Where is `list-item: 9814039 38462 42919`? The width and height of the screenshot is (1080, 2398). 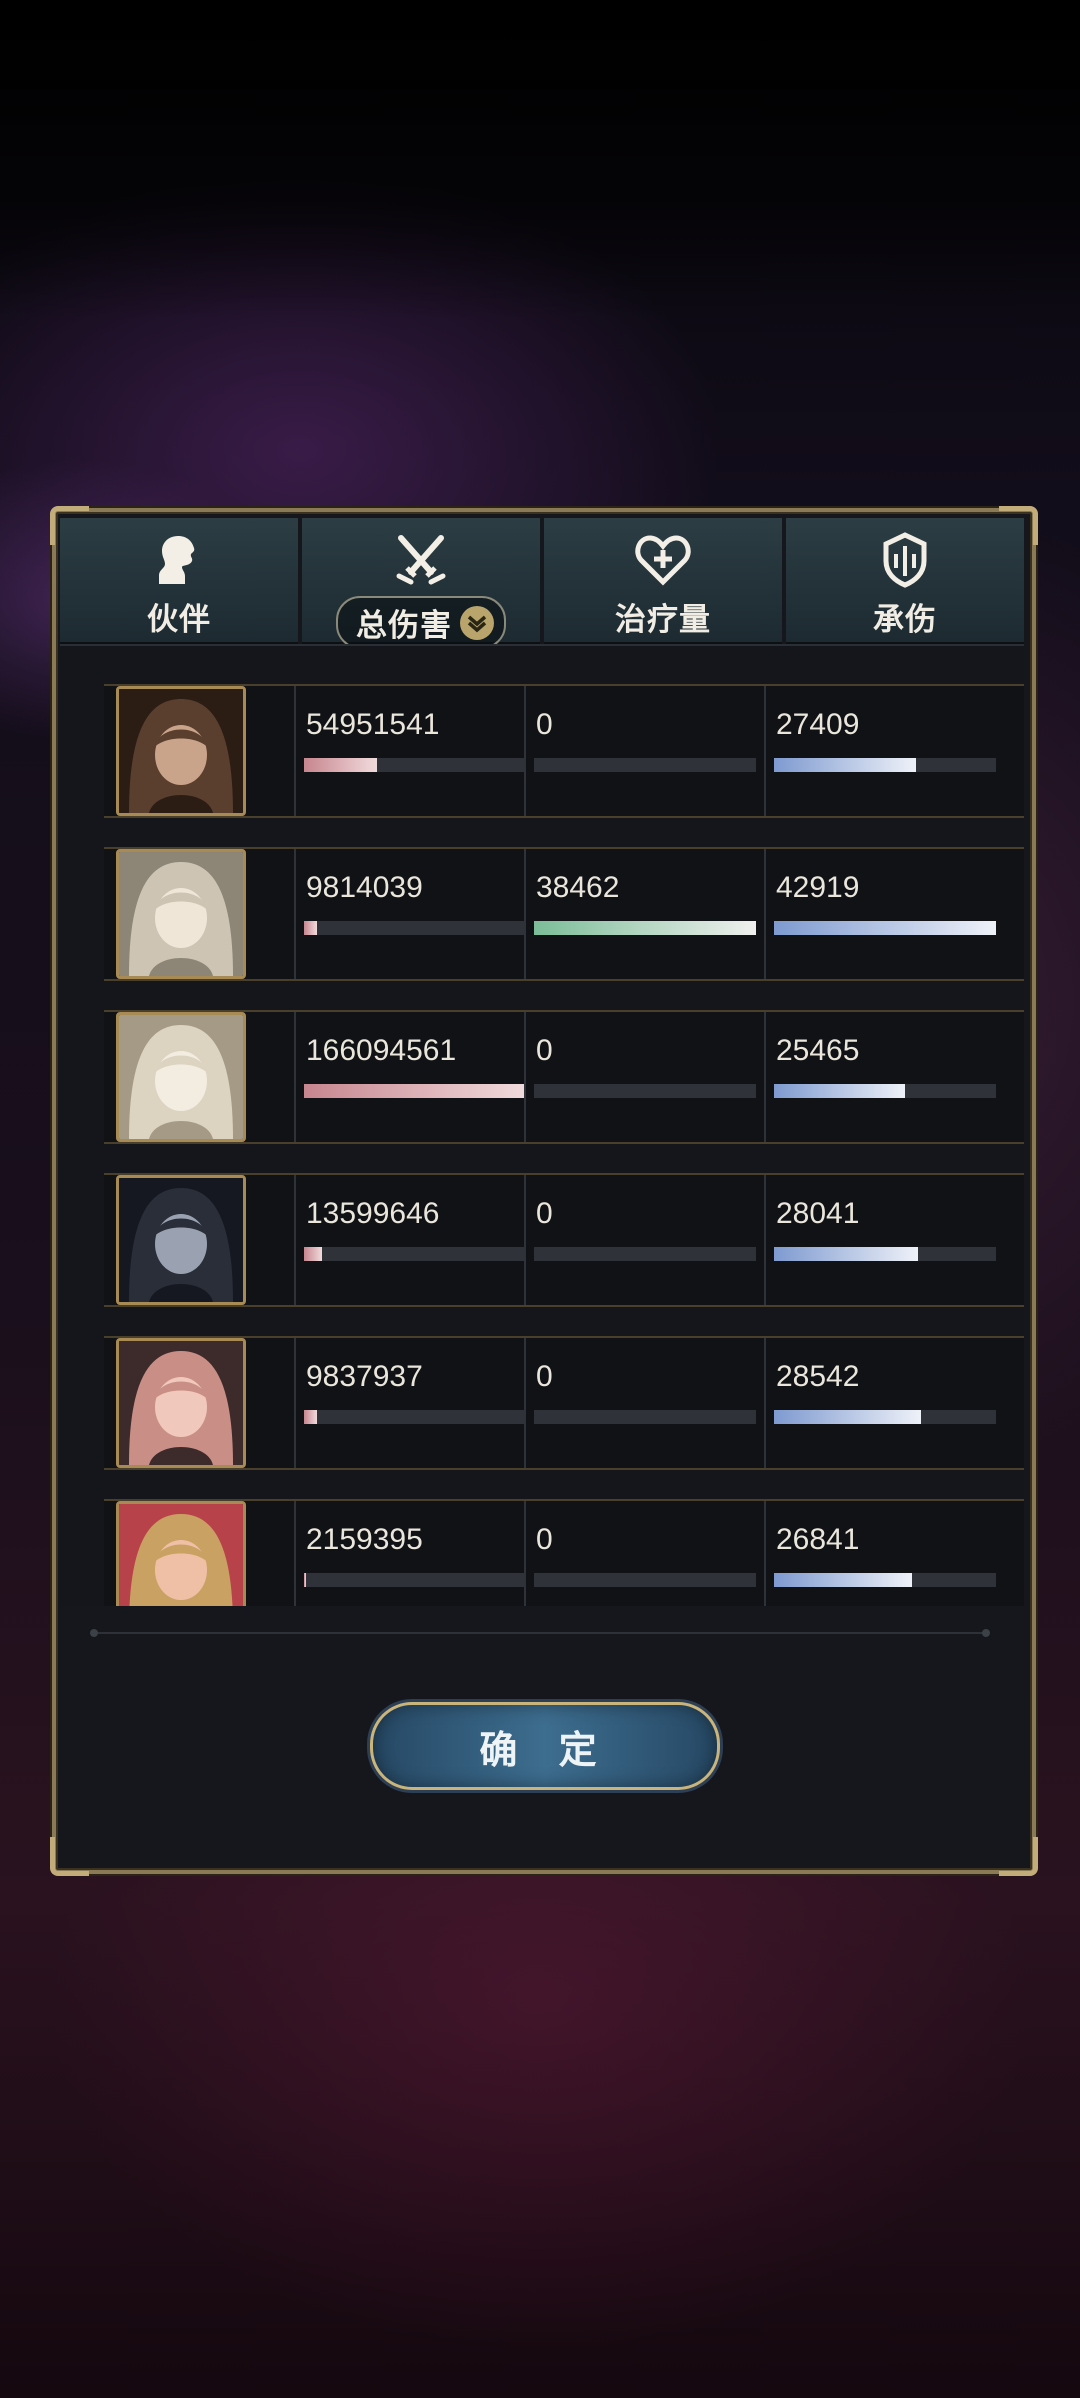 list-item: 9814039 38462 42919 is located at coordinates (564, 914).